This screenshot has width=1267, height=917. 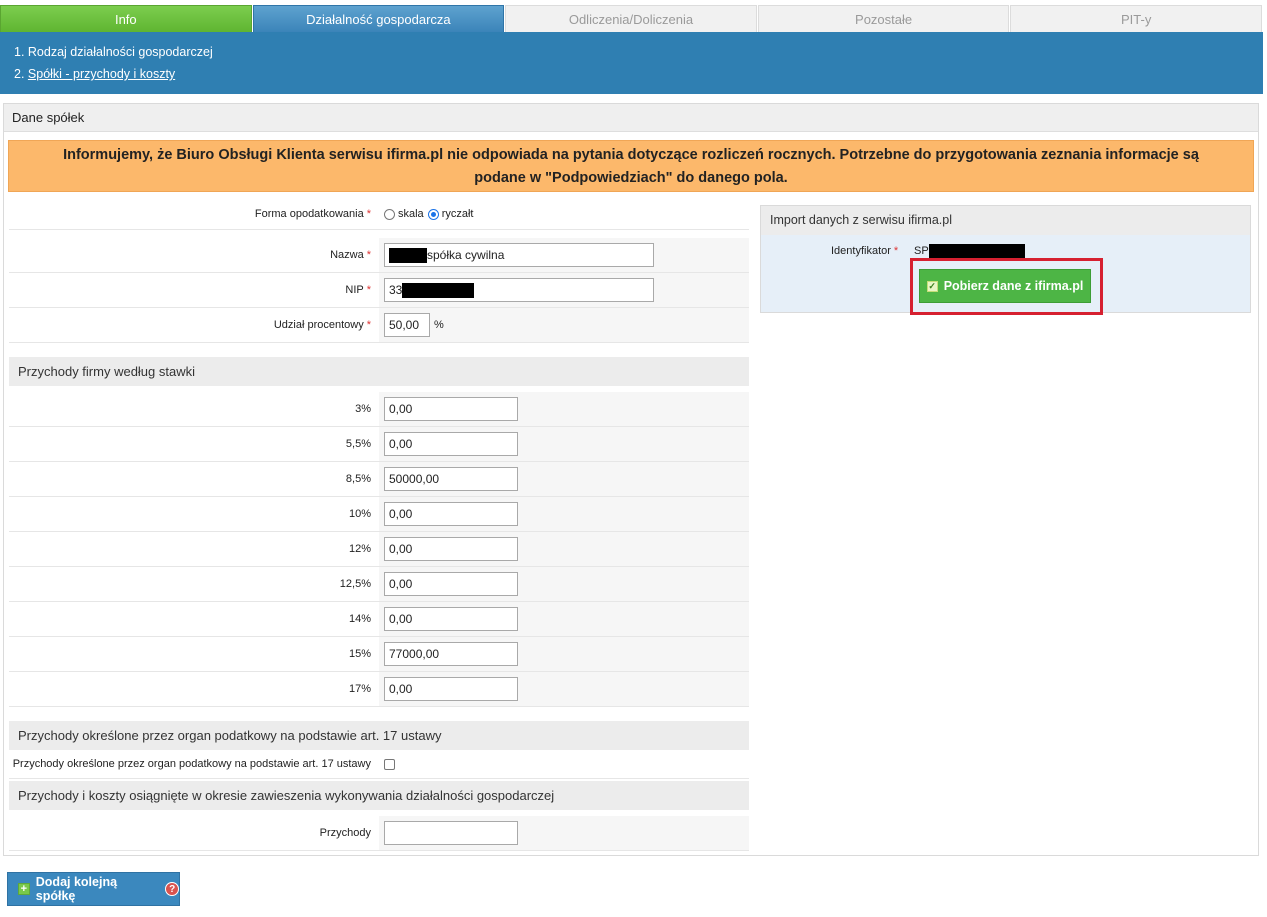 What do you see at coordinates (631, 118) in the screenshot?
I see `panel-title: Dane spółek` at bounding box center [631, 118].